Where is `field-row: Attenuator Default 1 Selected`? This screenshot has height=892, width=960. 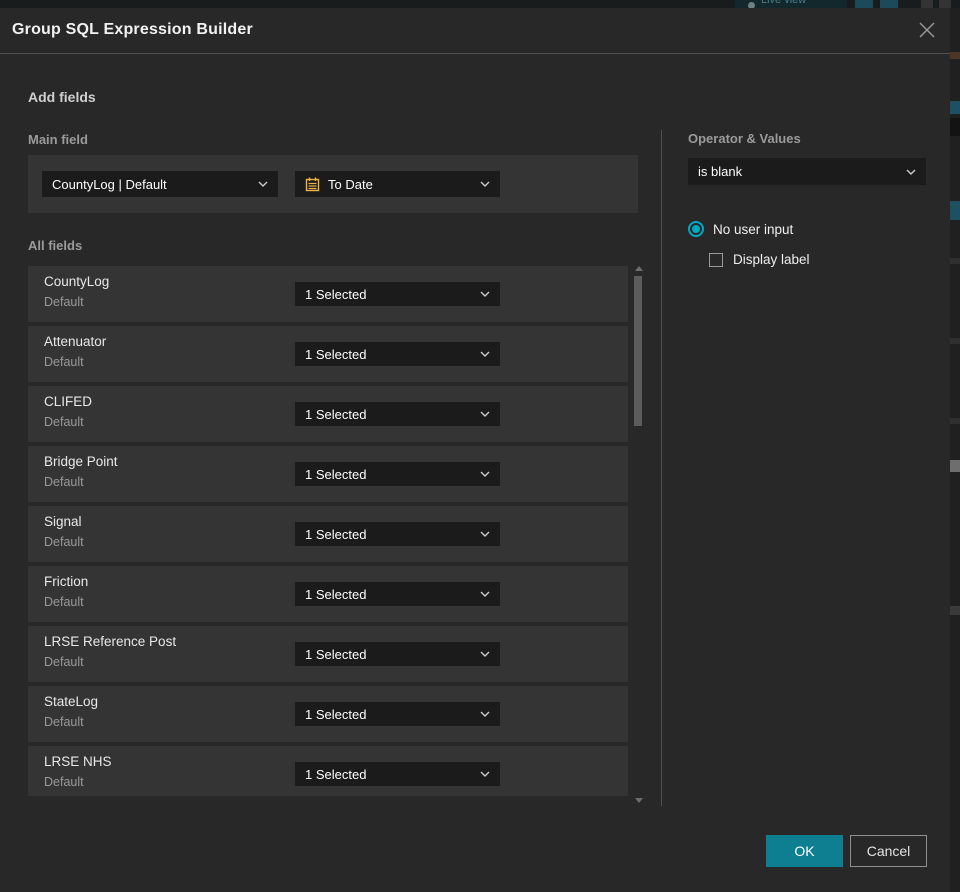
field-row: Attenuator Default 1 Selected is located at coordinates (328, 354).